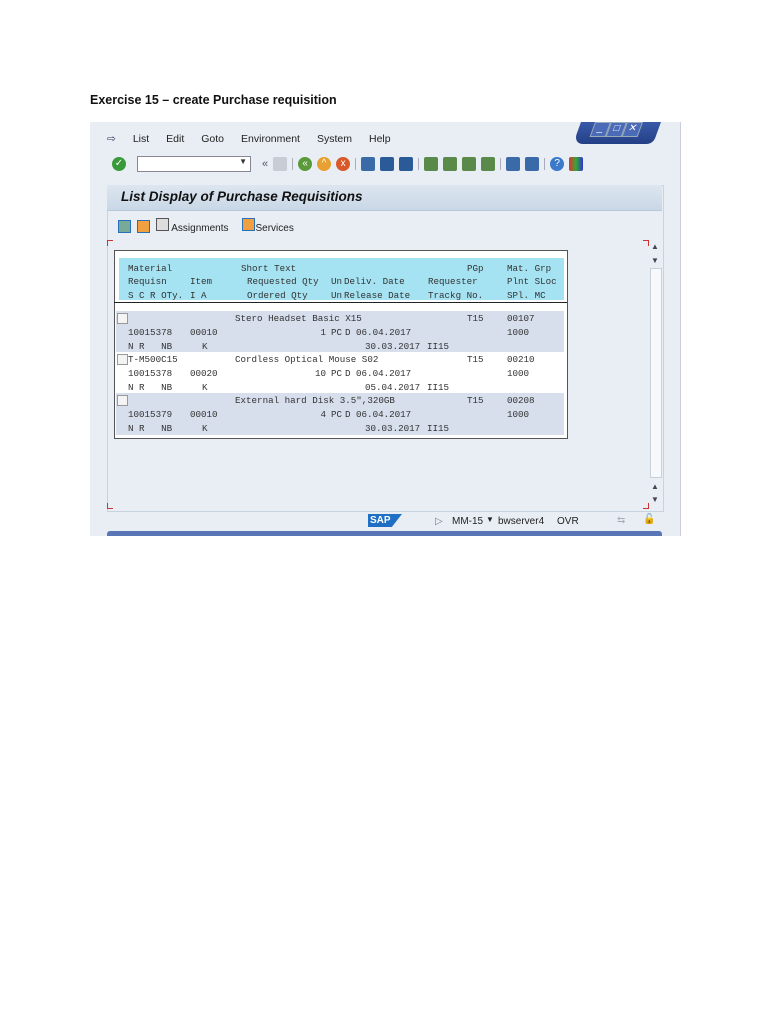  Describe the element at coordinates (439, 521) in the screenshot. I see `status-toggle-icon: ▷` at that location.